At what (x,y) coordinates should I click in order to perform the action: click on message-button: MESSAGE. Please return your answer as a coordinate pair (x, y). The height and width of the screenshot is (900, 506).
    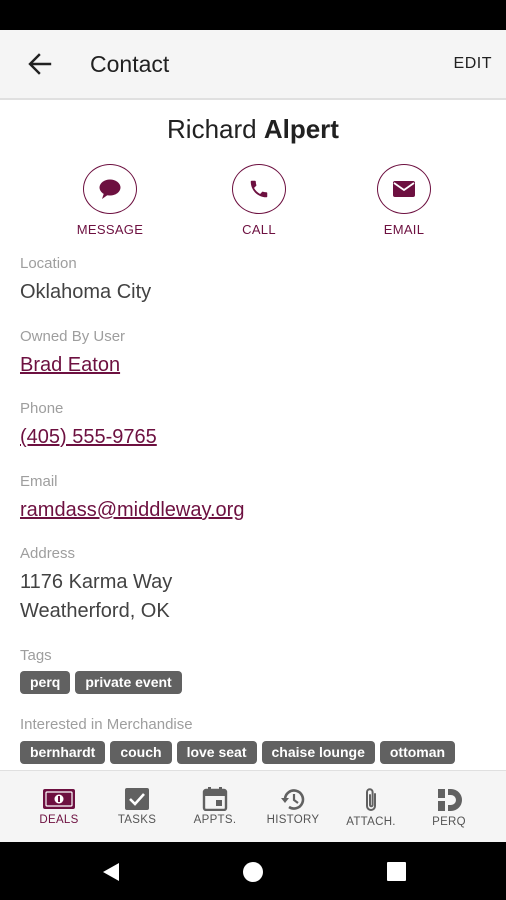
    Looking at the image, I should click on (110, 200).